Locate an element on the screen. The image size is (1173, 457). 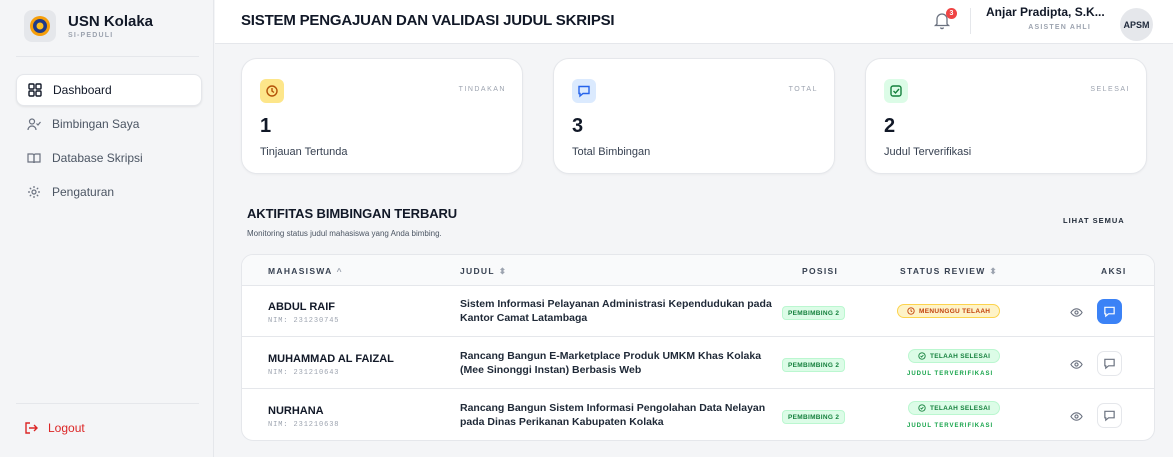
student-nim: NIM: 231210643 is located at coordinates (304, 373).